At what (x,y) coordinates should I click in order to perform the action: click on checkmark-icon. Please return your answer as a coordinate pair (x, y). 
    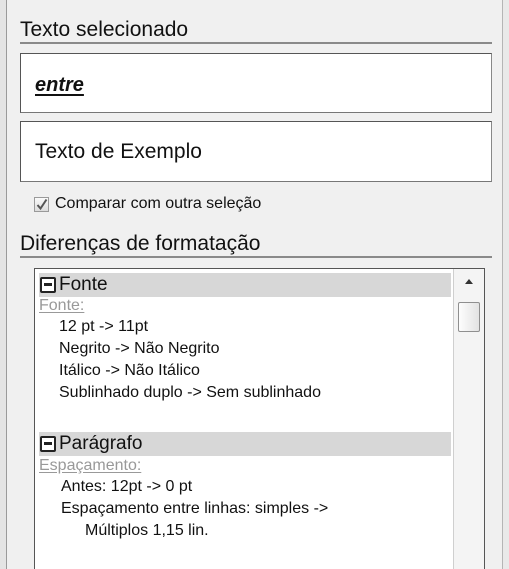
    Looking at the image, I should click on (42, 204).